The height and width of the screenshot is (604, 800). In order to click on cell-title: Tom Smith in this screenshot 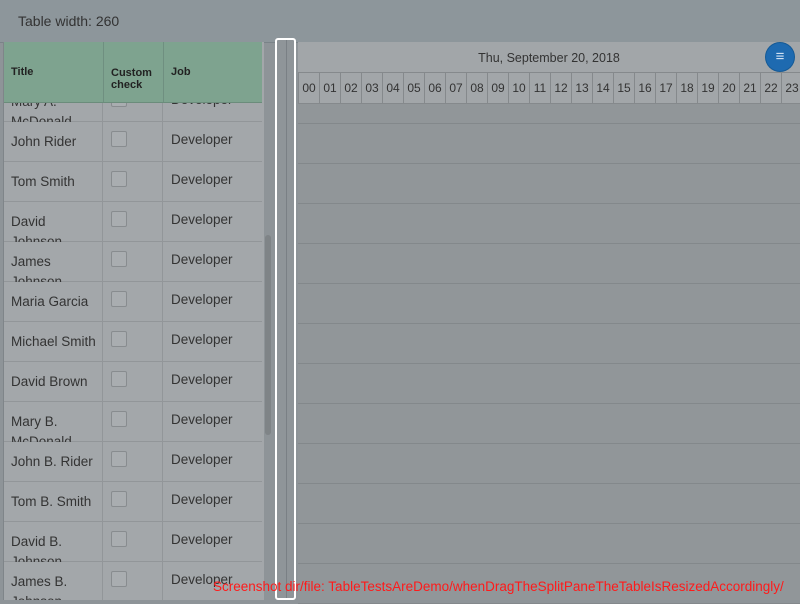, I will do `click(53, 182)`.